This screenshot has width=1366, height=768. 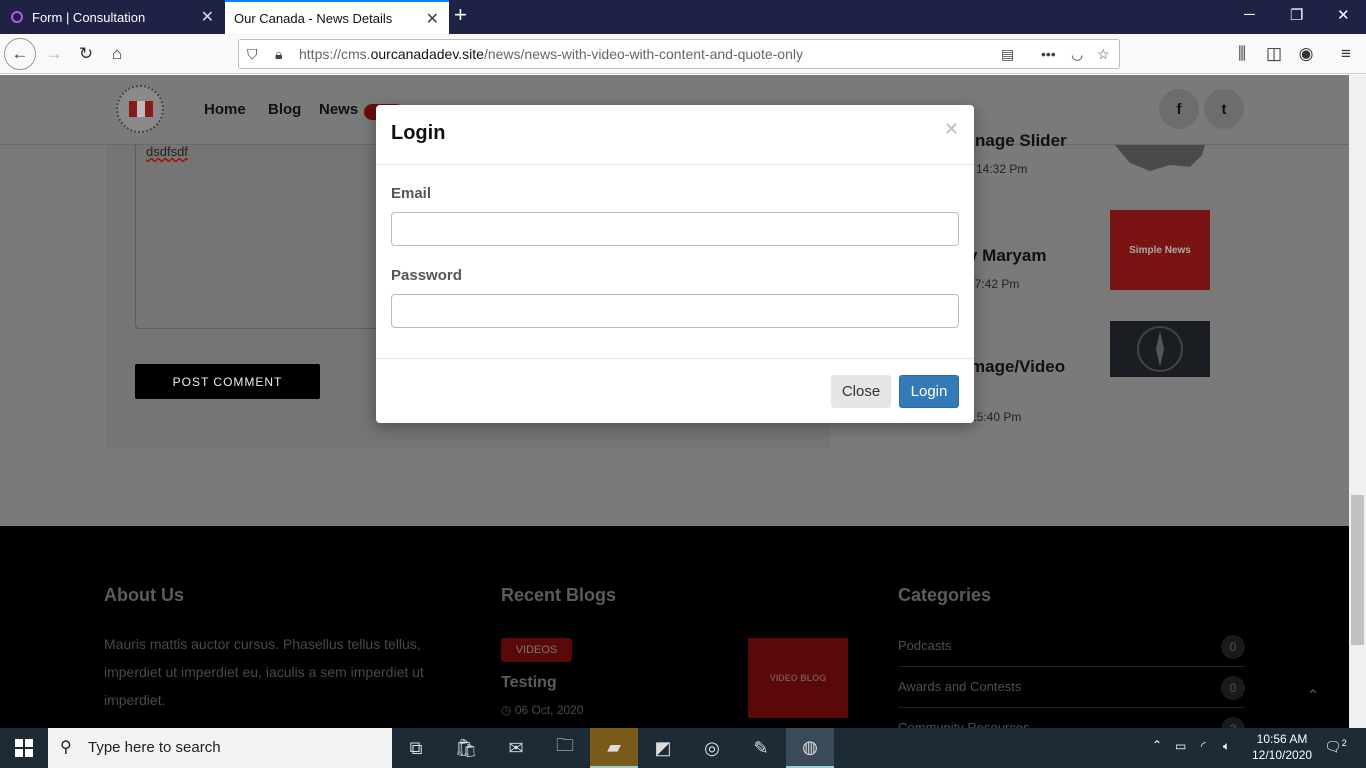 What do you see at coordinates (1274, 54) in the screenshot?
I see `sidebar-toggle-icon: ◫` at bounding box center [1274, 54].